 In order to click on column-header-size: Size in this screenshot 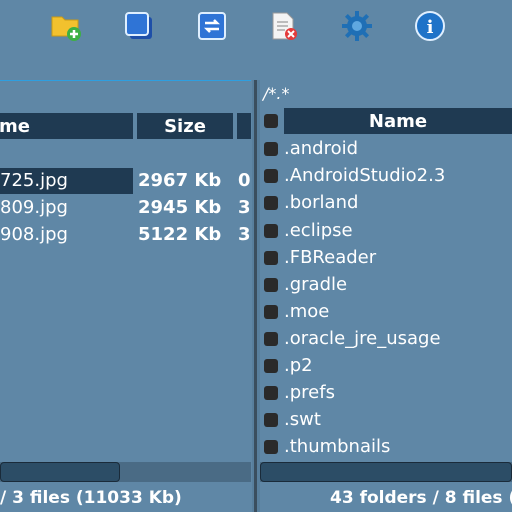, I will do `click(185, 126)`.